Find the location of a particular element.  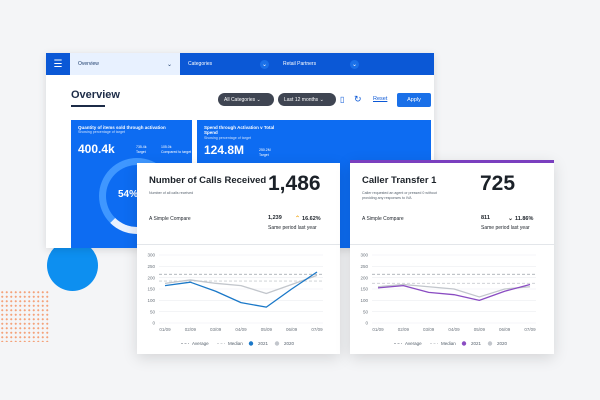

period-filter-value: Last 12 months is located at coordinates (301, 99).